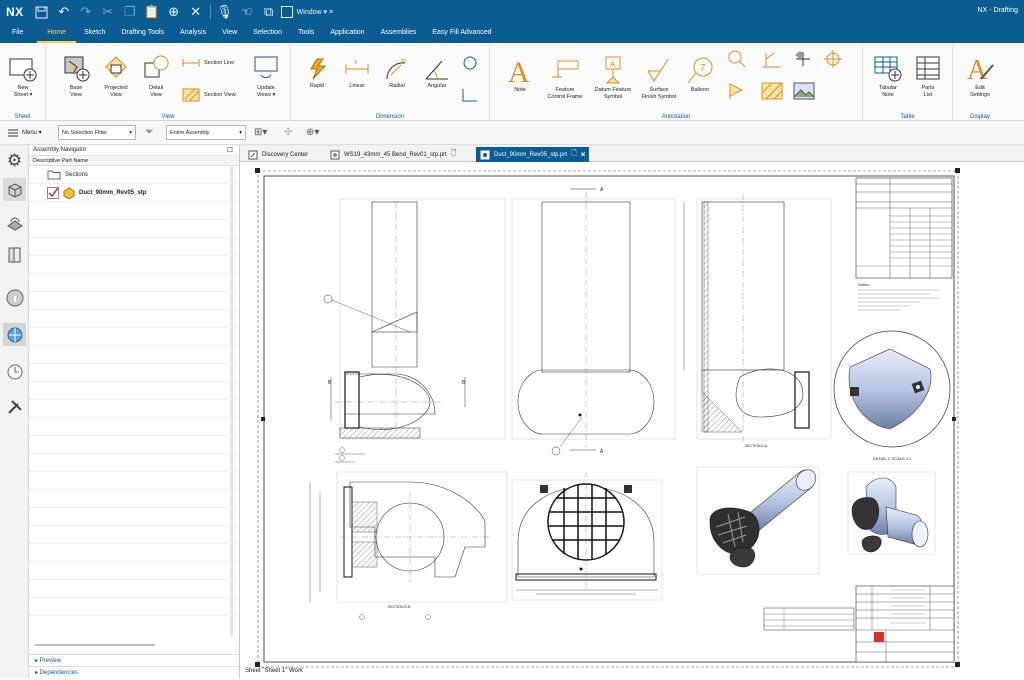  Describe the element at coordinates (266, 75) in the screenshot. I see `update-views-button: Update Views ▾` at that location.